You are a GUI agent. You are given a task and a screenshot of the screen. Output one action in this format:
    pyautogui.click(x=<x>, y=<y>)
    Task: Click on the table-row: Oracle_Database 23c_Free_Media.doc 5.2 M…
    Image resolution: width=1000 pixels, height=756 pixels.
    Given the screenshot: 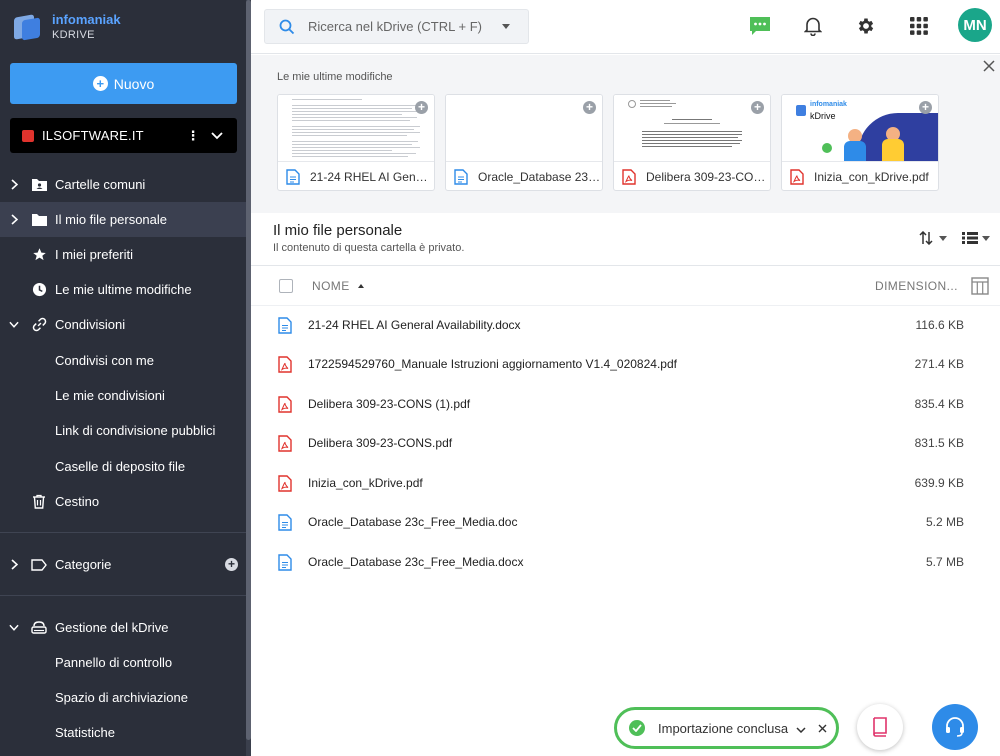 What is the action you would take?
    pyautogui.click(x=625, y=523)
    